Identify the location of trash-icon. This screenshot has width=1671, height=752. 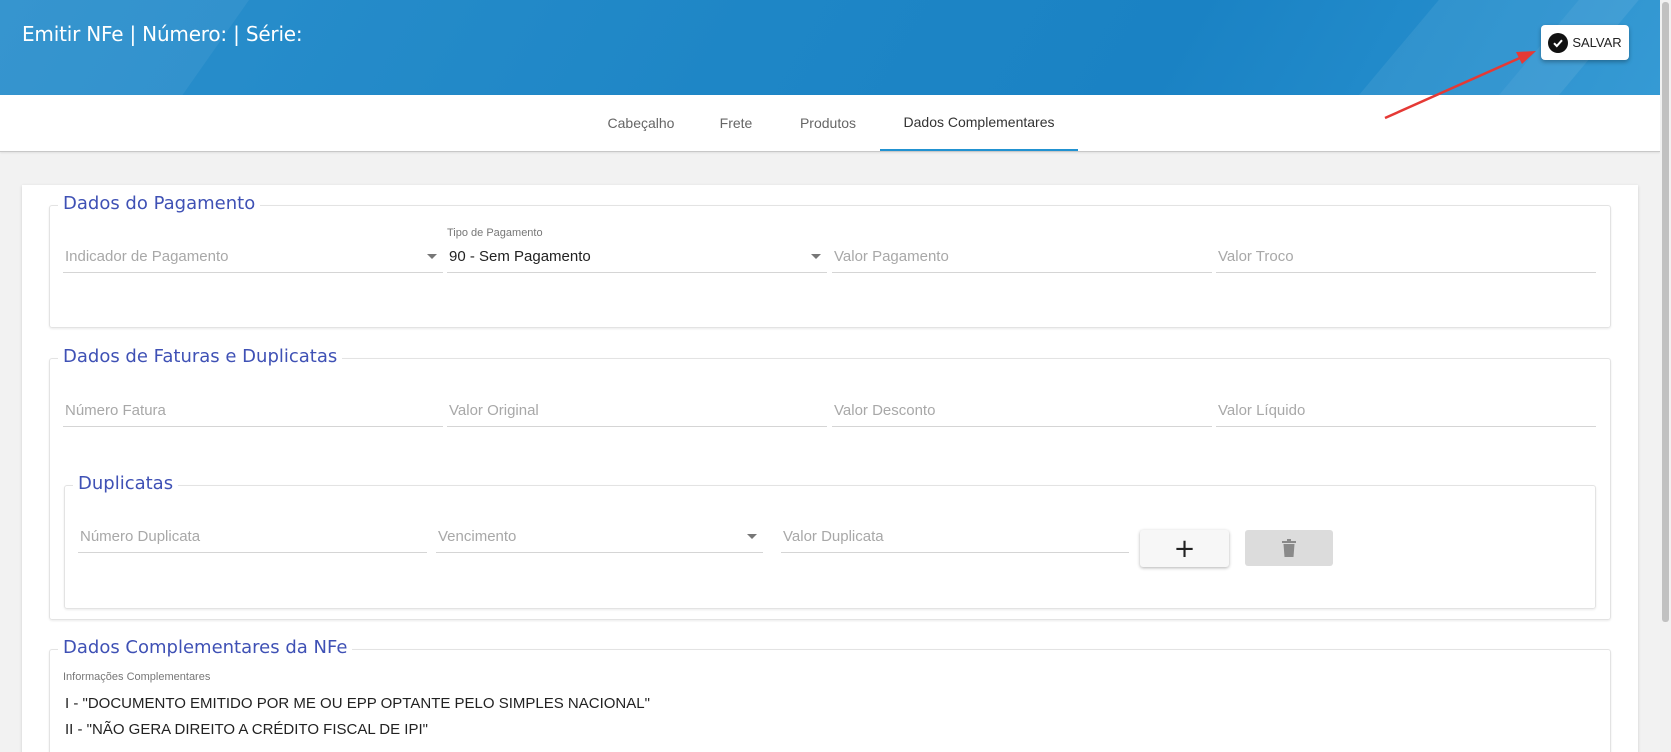
(1289, 548).